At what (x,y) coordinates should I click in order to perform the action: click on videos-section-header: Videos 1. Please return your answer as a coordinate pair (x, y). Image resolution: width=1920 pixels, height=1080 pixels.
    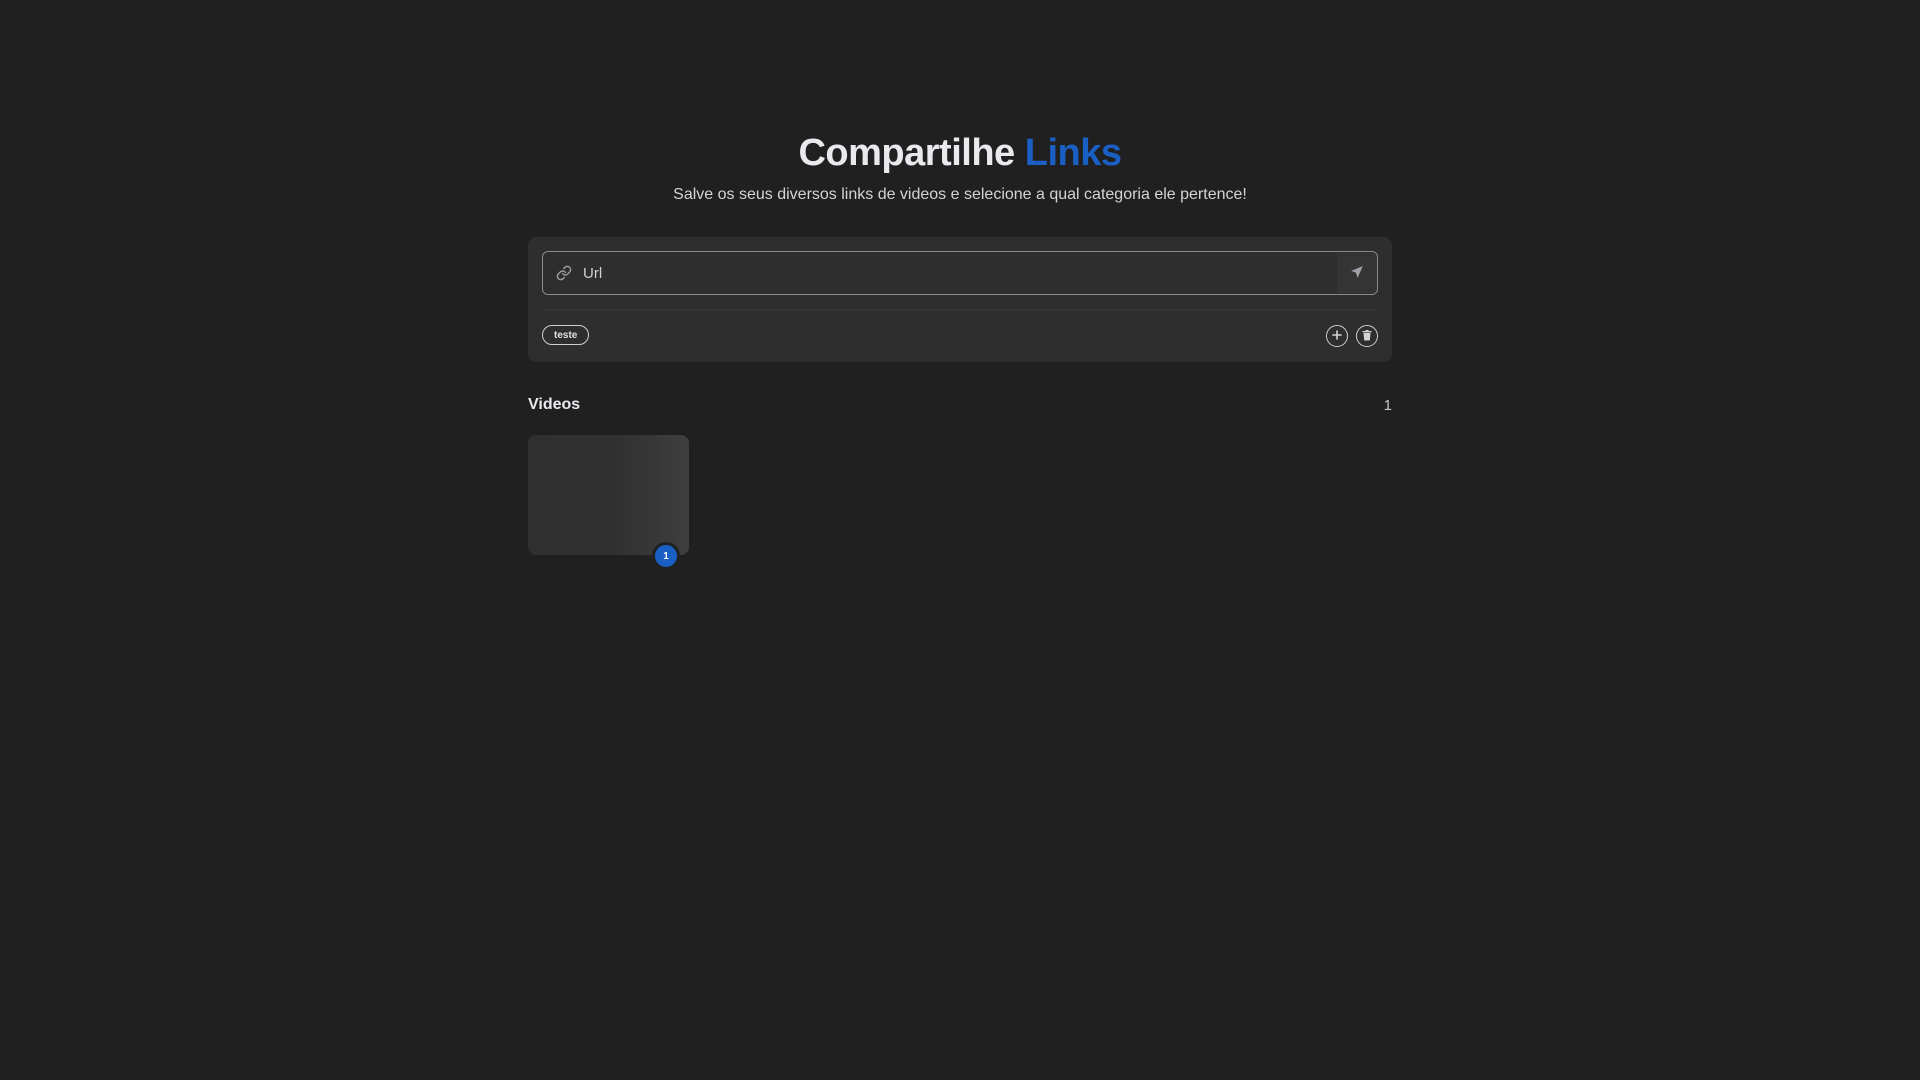
    Looking at the image, I should click on (960, 405).